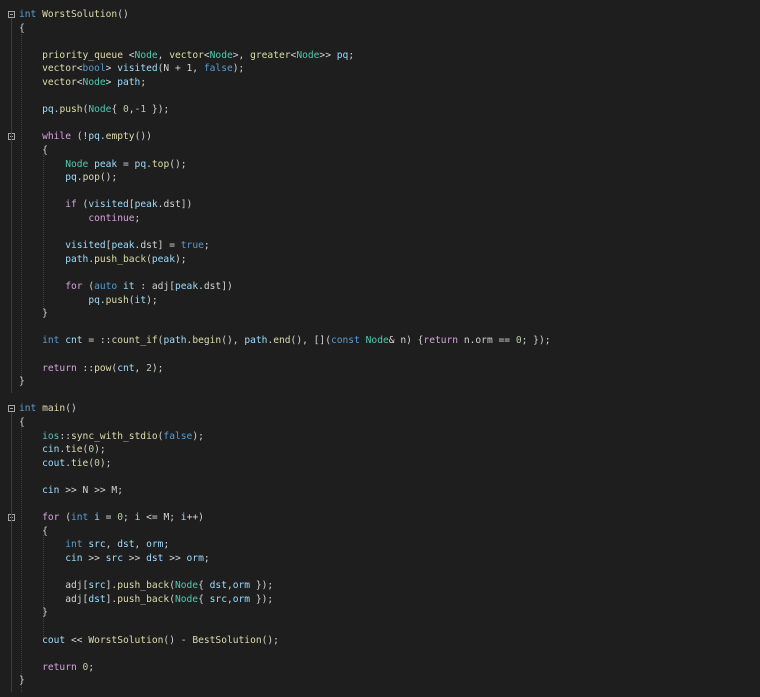  Describe the element at coordinates (140, 300) in the screenshot. I see `code-token: it` at that location.